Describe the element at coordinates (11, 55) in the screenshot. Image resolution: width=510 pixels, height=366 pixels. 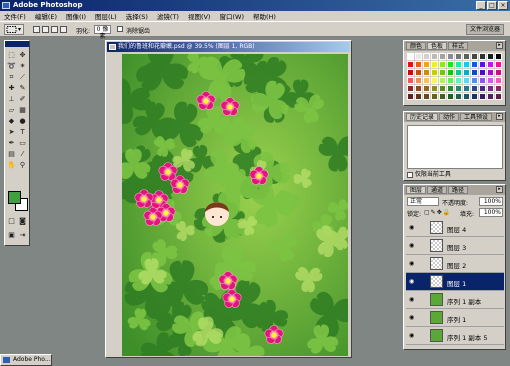
I see `marquee-tool-icon: ⬚` at that location.